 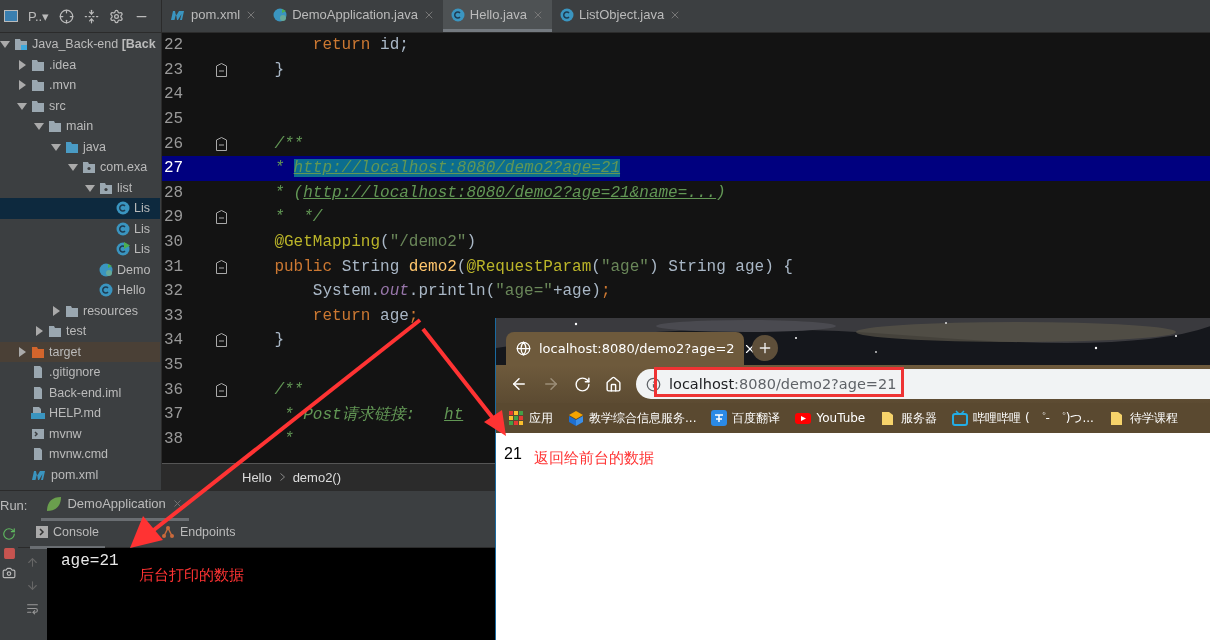 I want to click on address-field: localhost:8080/demo2?age=21, so click(x=923, y=384).